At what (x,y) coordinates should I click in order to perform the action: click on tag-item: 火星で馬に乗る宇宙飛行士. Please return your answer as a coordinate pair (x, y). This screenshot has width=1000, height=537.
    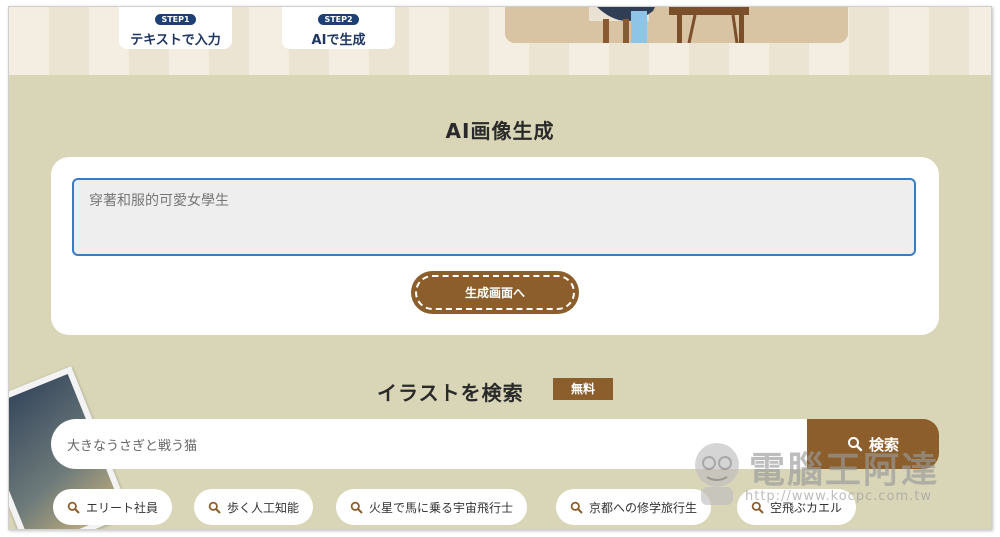
    Looking at the image, I should click on (432, 507).